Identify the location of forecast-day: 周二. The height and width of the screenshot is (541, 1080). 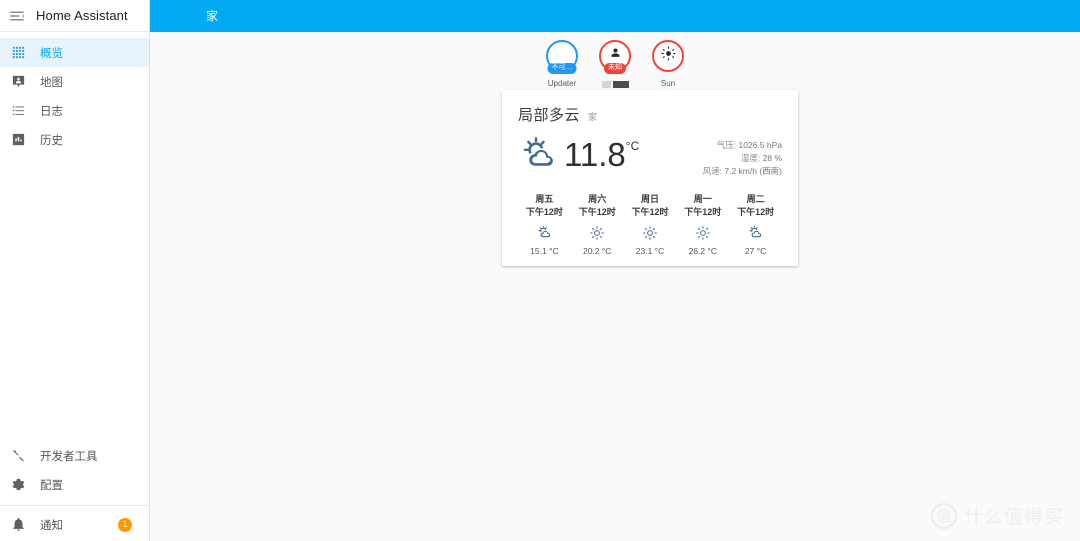
(755, 198).